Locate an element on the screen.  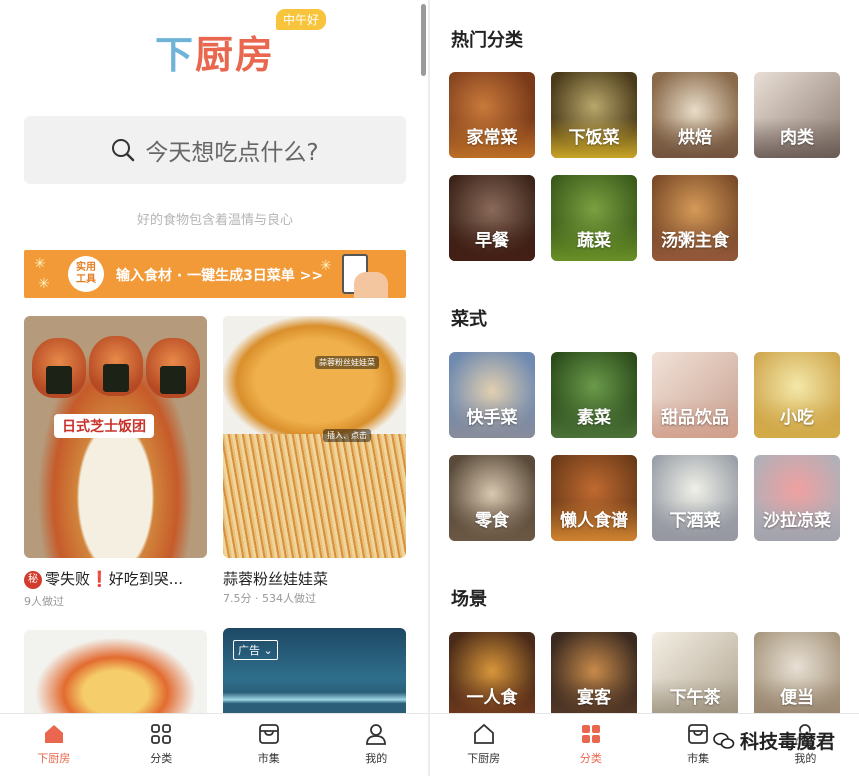
tab-bar: 下厨房 分类 市集 我的 is located at coordinates (215, 744).